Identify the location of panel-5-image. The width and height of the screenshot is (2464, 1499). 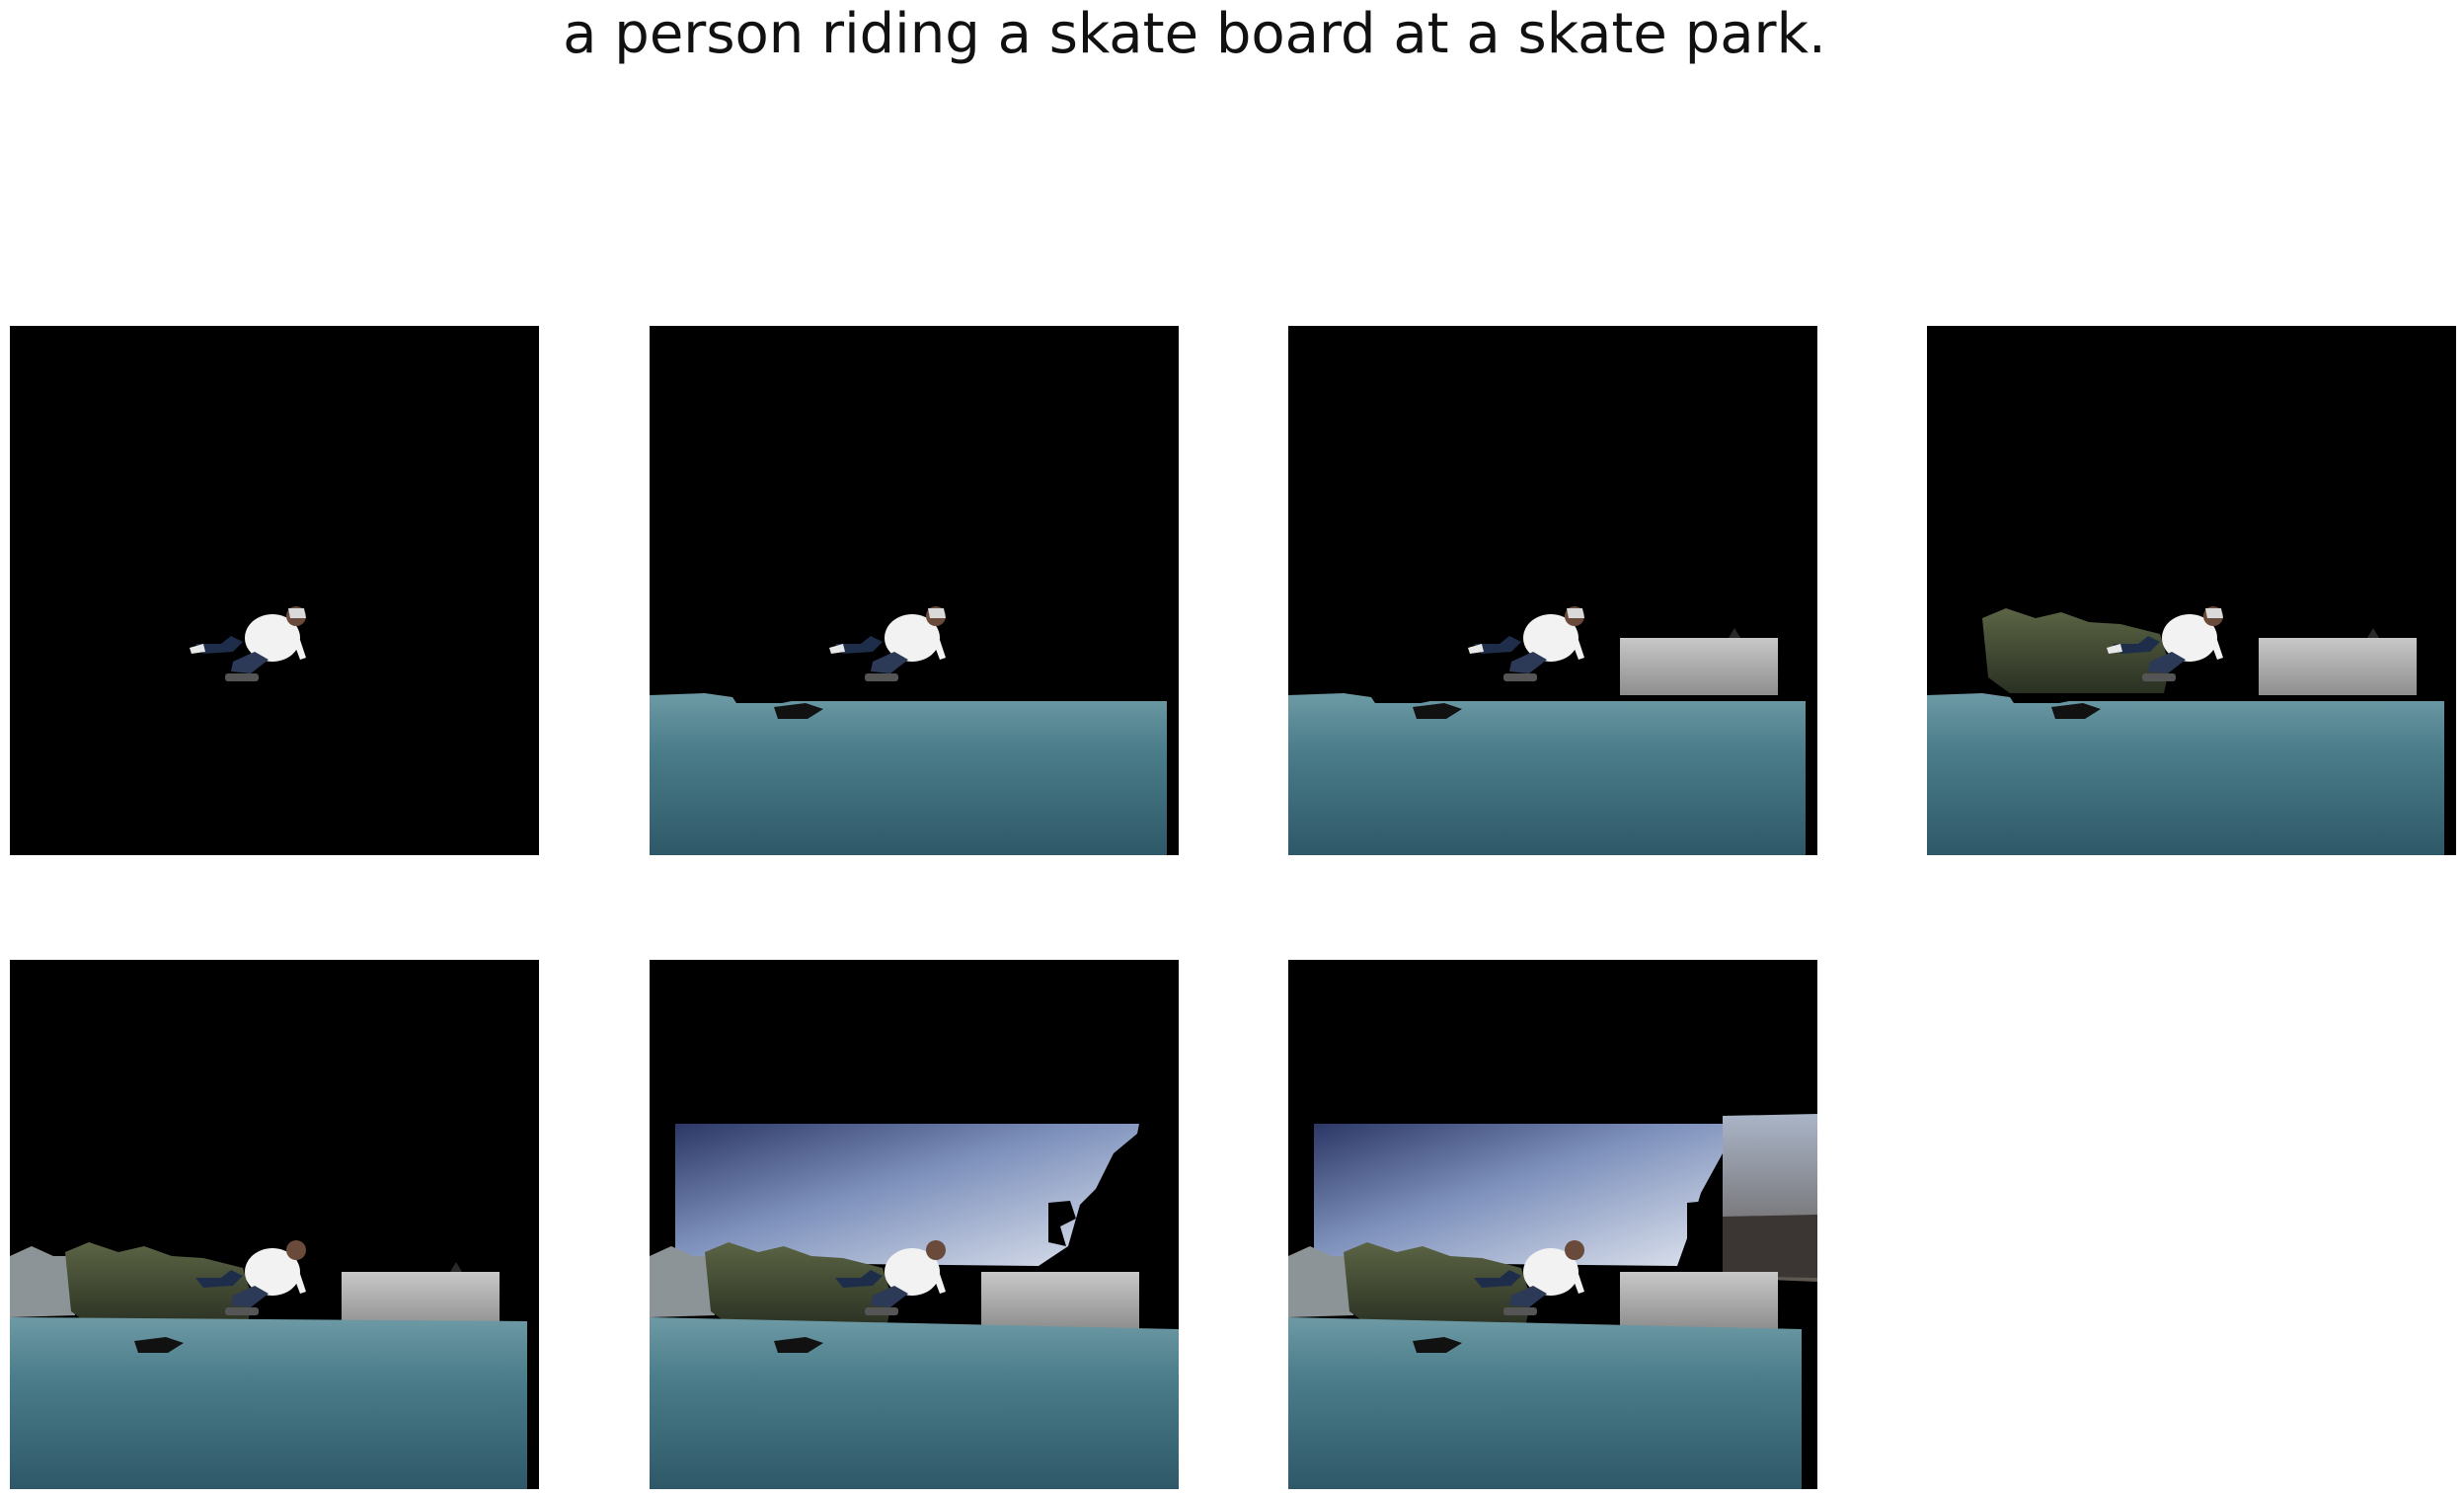
(268, 1364).